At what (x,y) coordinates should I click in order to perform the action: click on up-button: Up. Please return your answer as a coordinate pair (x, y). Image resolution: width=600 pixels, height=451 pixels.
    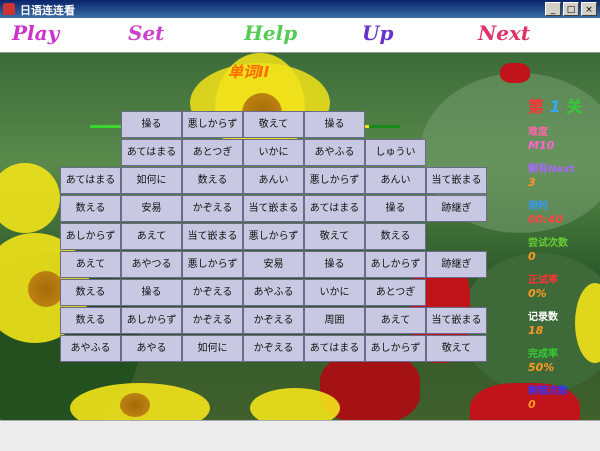
    Looking at the image, I should click on (377, 33).